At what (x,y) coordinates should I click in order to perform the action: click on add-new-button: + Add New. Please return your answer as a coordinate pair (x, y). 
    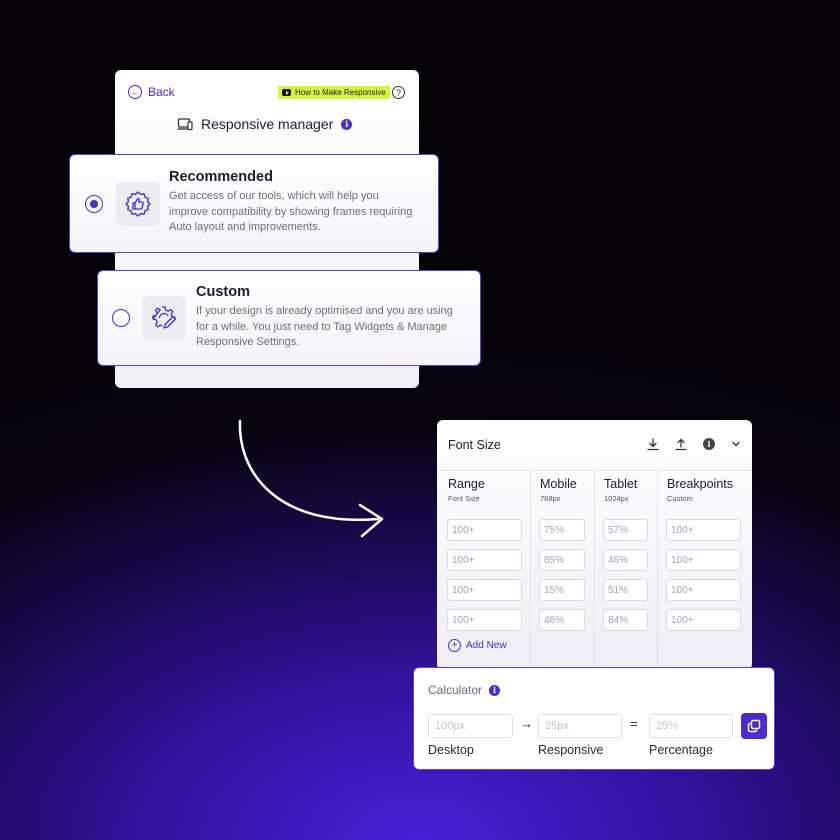
    Looking at the image, I should click on (477, 645).